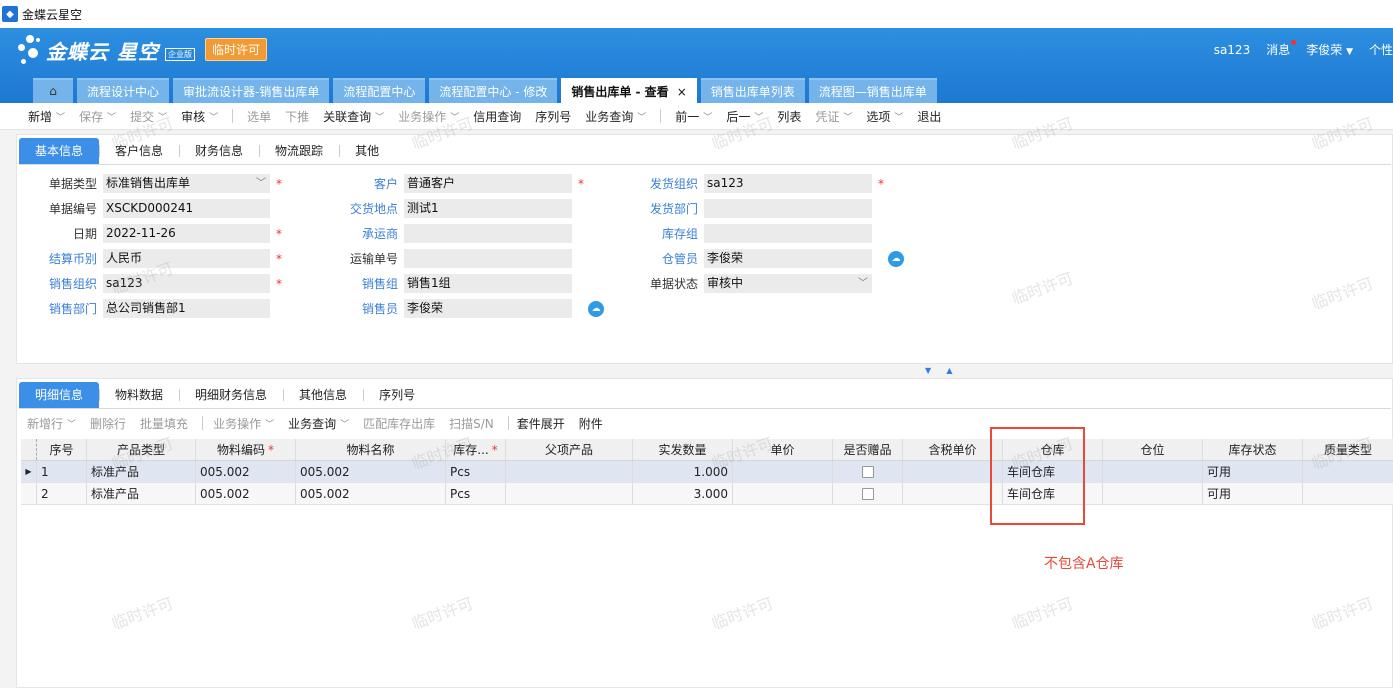 The image size is (1393, 688). I want to click on kit-expand-button: 套件展开, so click(541, 423).